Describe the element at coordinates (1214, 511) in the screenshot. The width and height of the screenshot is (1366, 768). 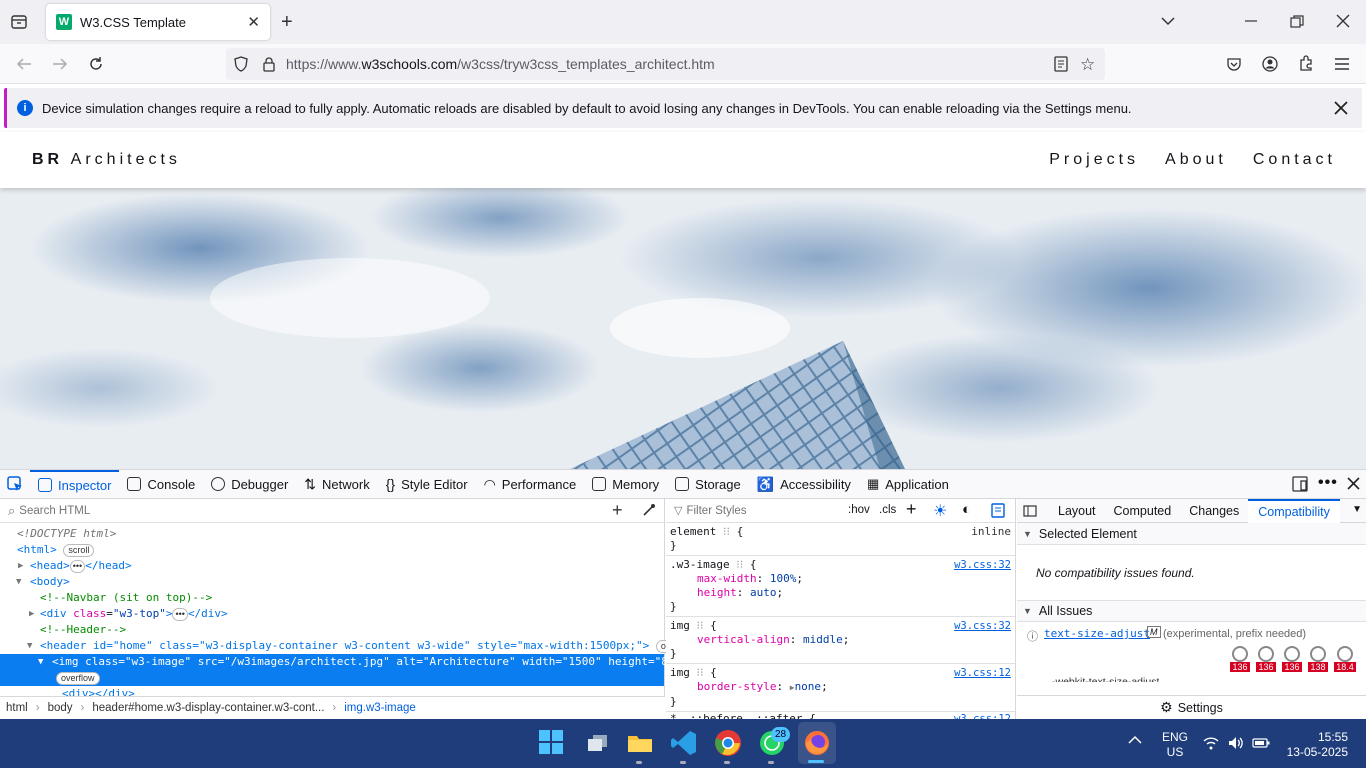
I see `tab-changes: Changes` at that location.